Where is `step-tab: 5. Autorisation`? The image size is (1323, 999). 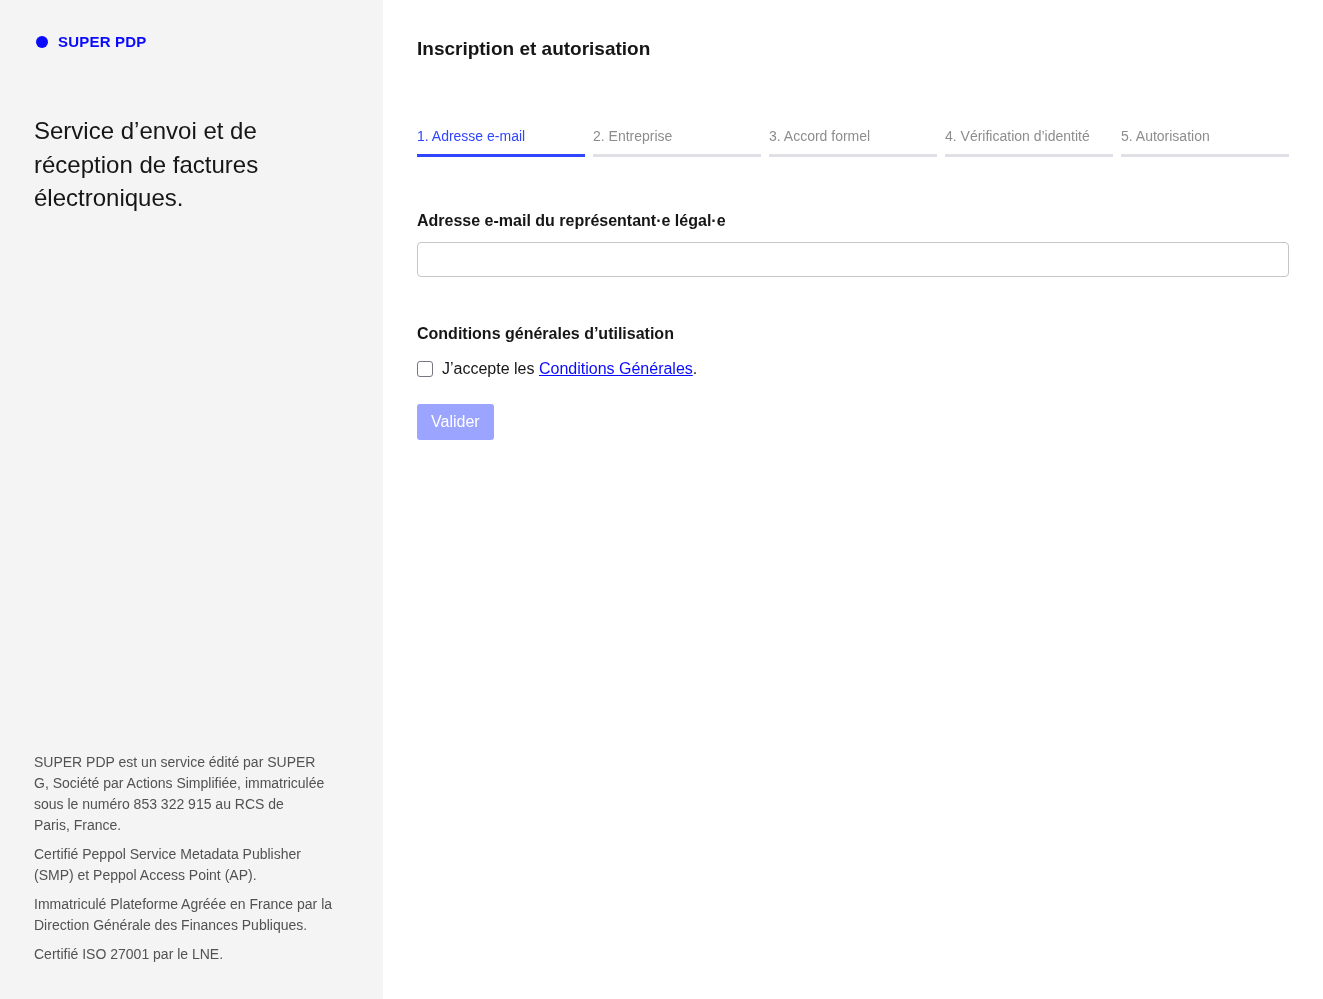
step-tab: 5. Autorisation is located at coordinates (1205, 142).